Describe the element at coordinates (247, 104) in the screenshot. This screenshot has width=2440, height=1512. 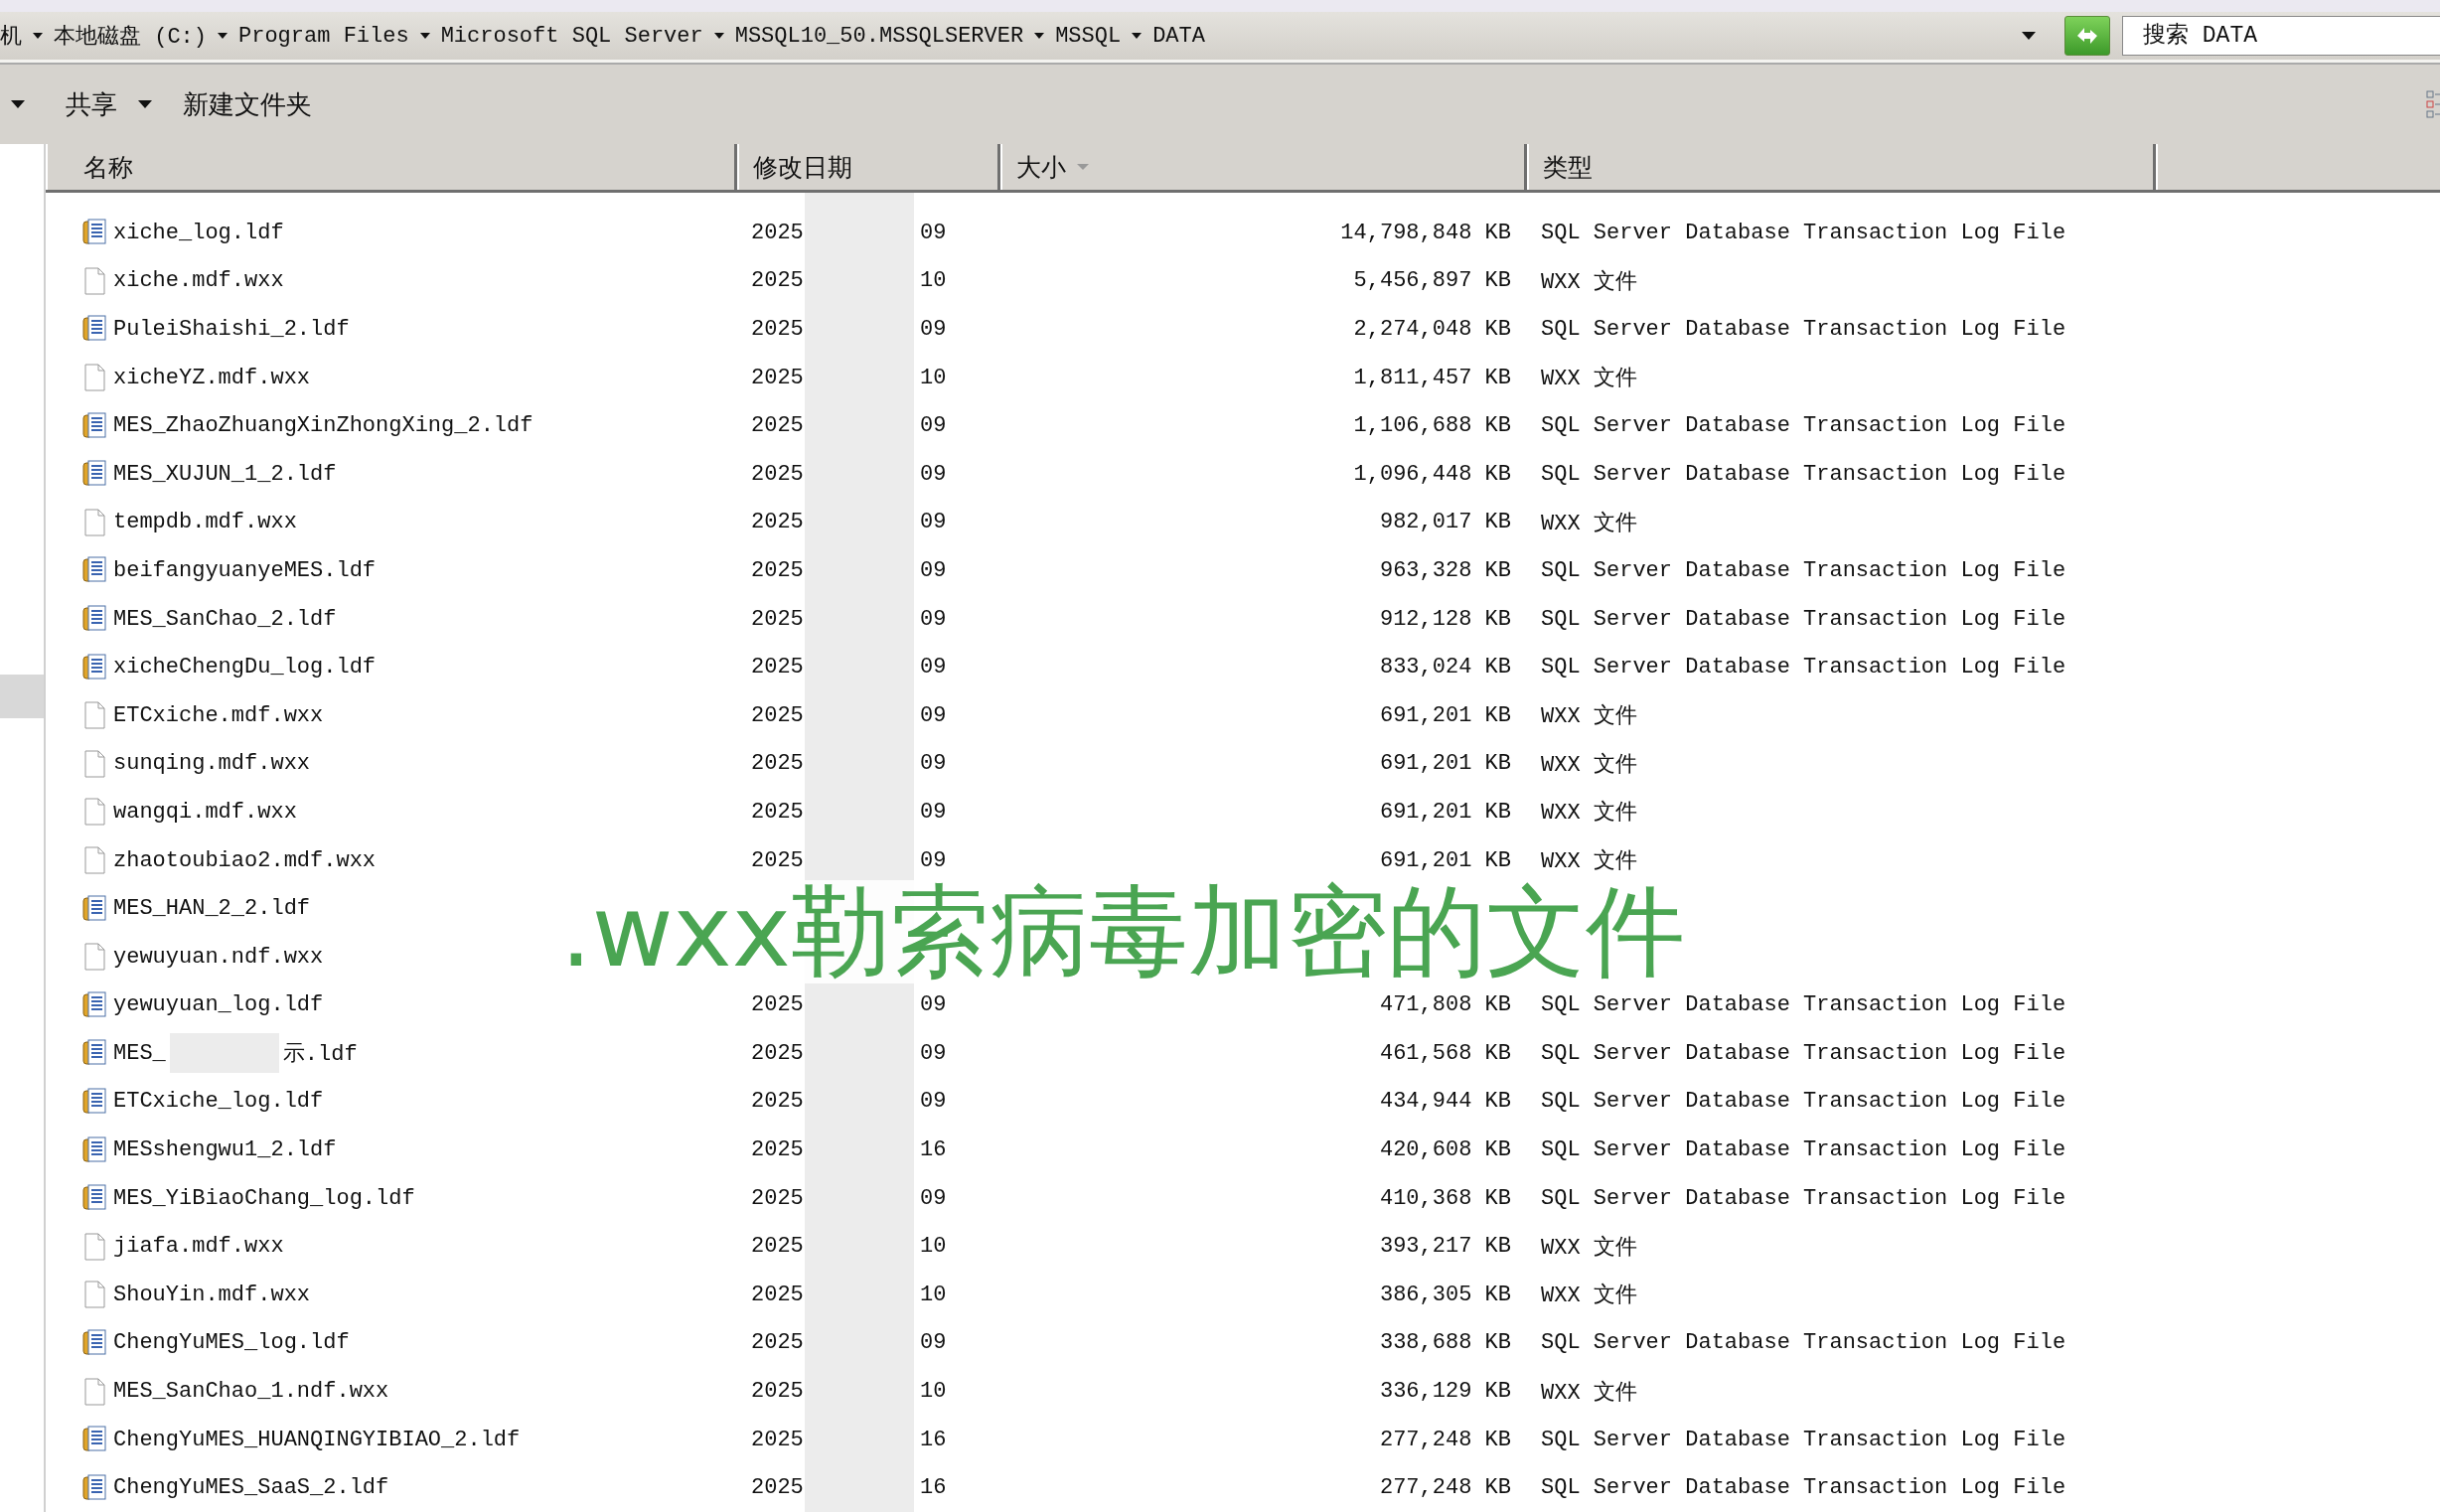
I see `new-folder-button: 新建文件夹` at that location.